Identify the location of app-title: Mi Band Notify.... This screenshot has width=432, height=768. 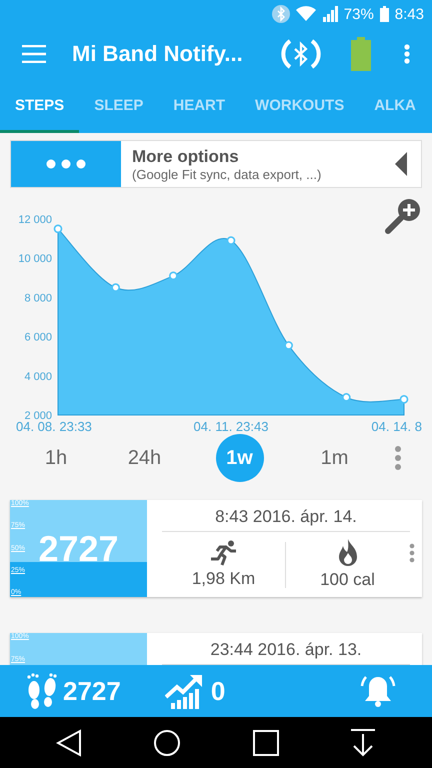
(158, 54).